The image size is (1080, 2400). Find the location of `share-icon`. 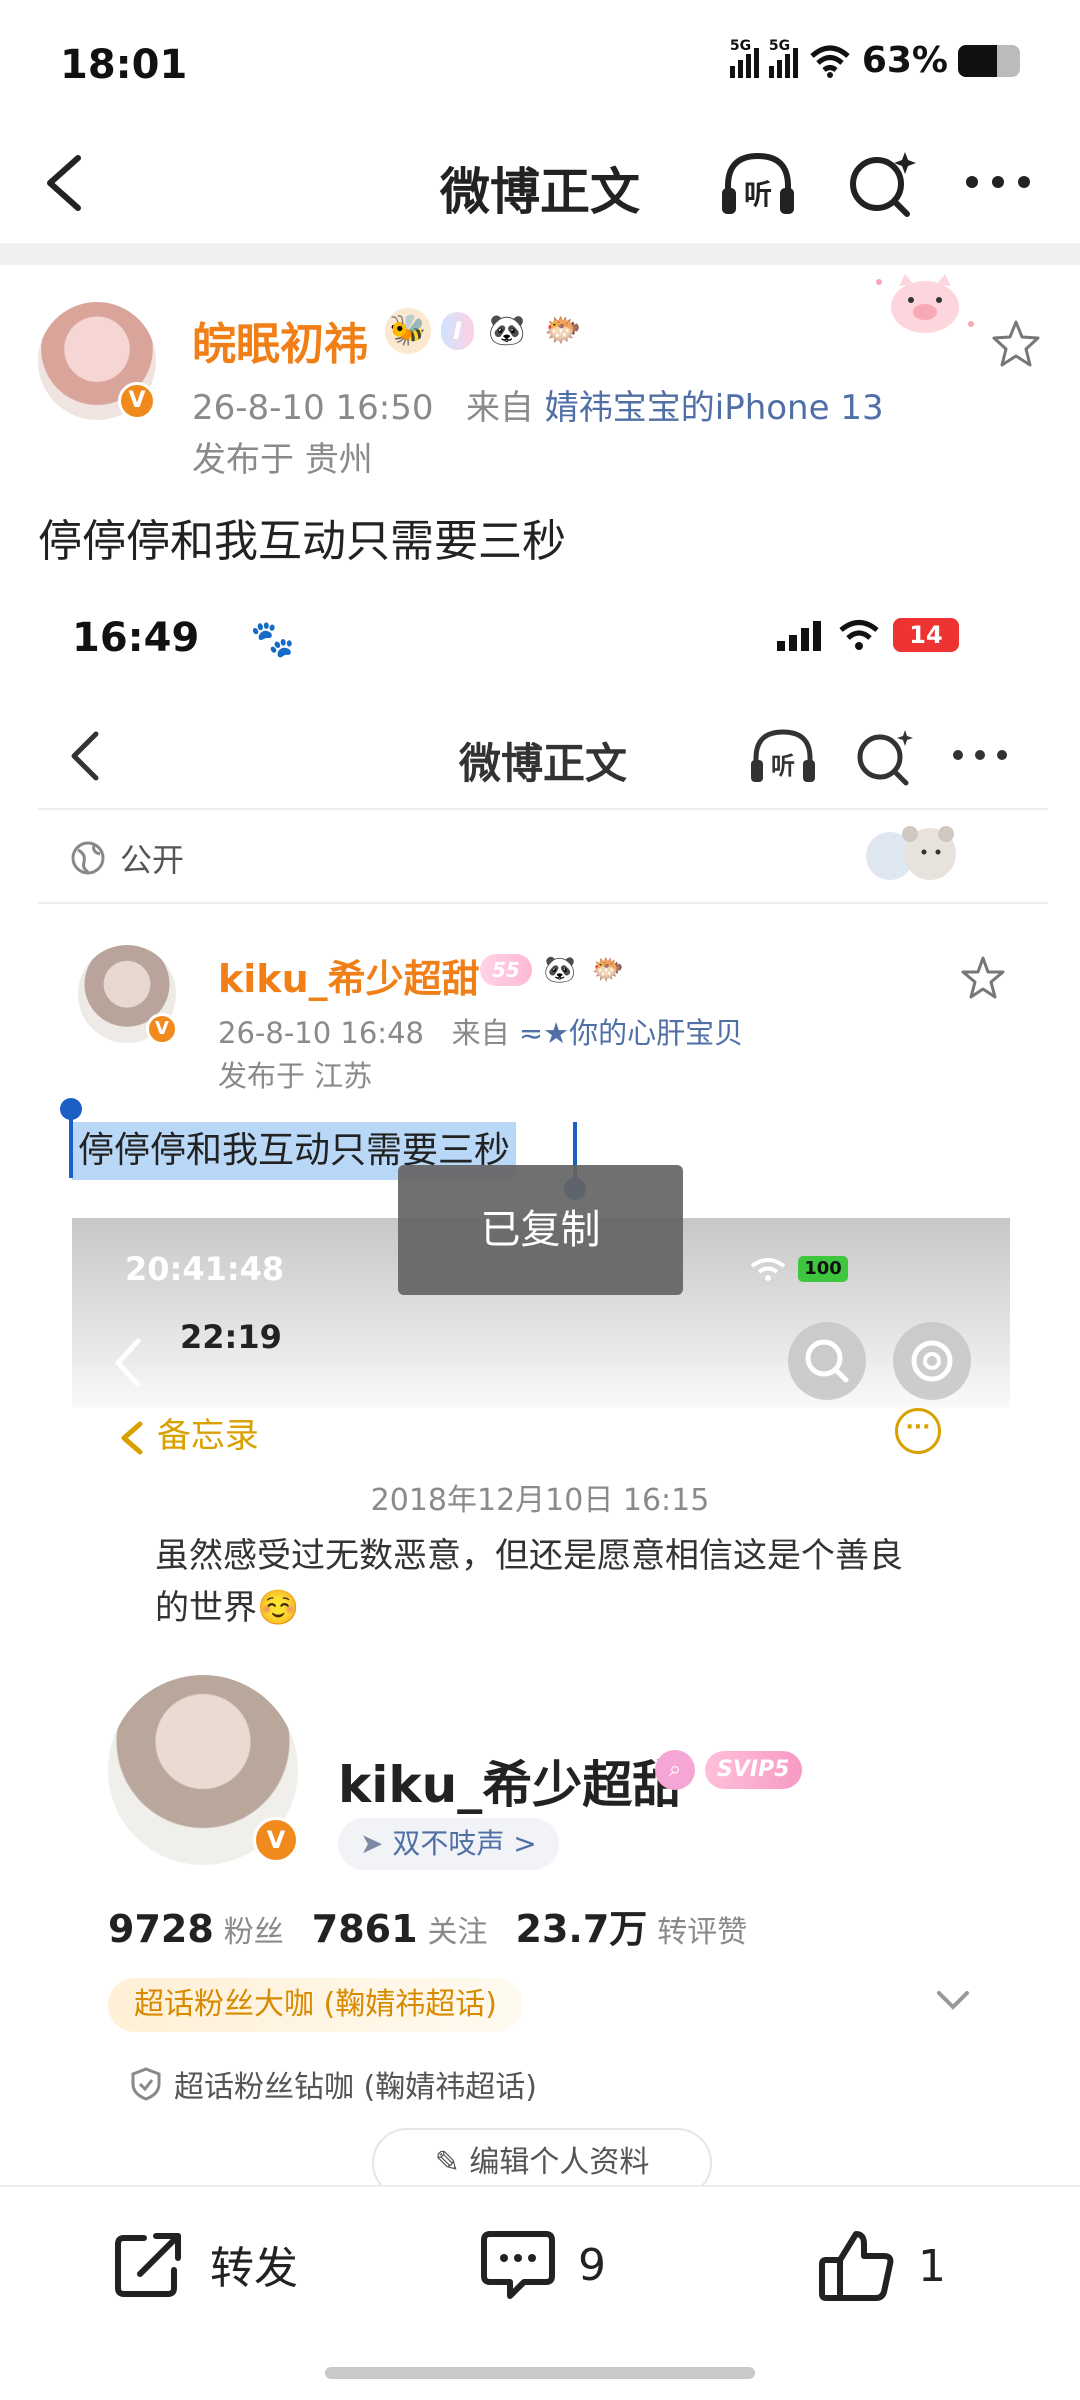

share-icon is located at coordinates (148, 2265).